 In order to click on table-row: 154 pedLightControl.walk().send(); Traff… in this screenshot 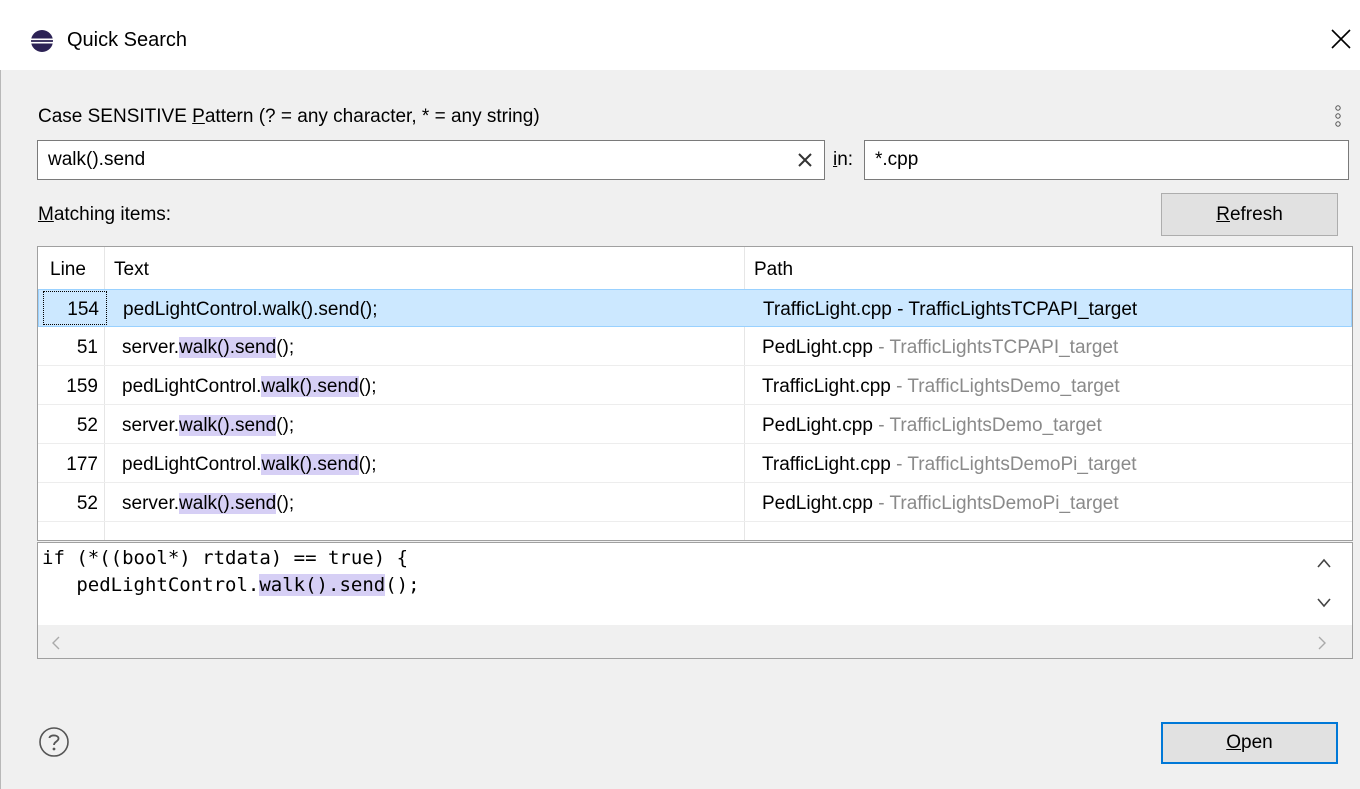, I will do `click(695, 308)`.